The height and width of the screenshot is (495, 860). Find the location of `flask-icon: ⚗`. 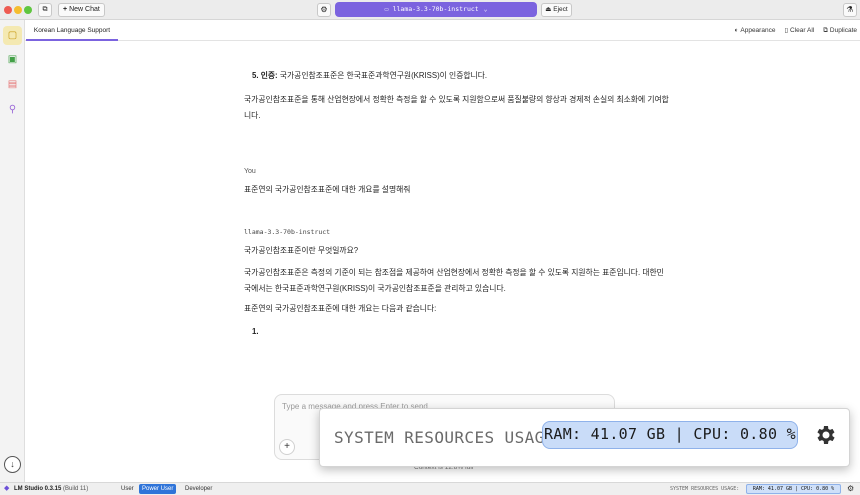

flask-icon: ⚗ is located at coordinates (850, 10).